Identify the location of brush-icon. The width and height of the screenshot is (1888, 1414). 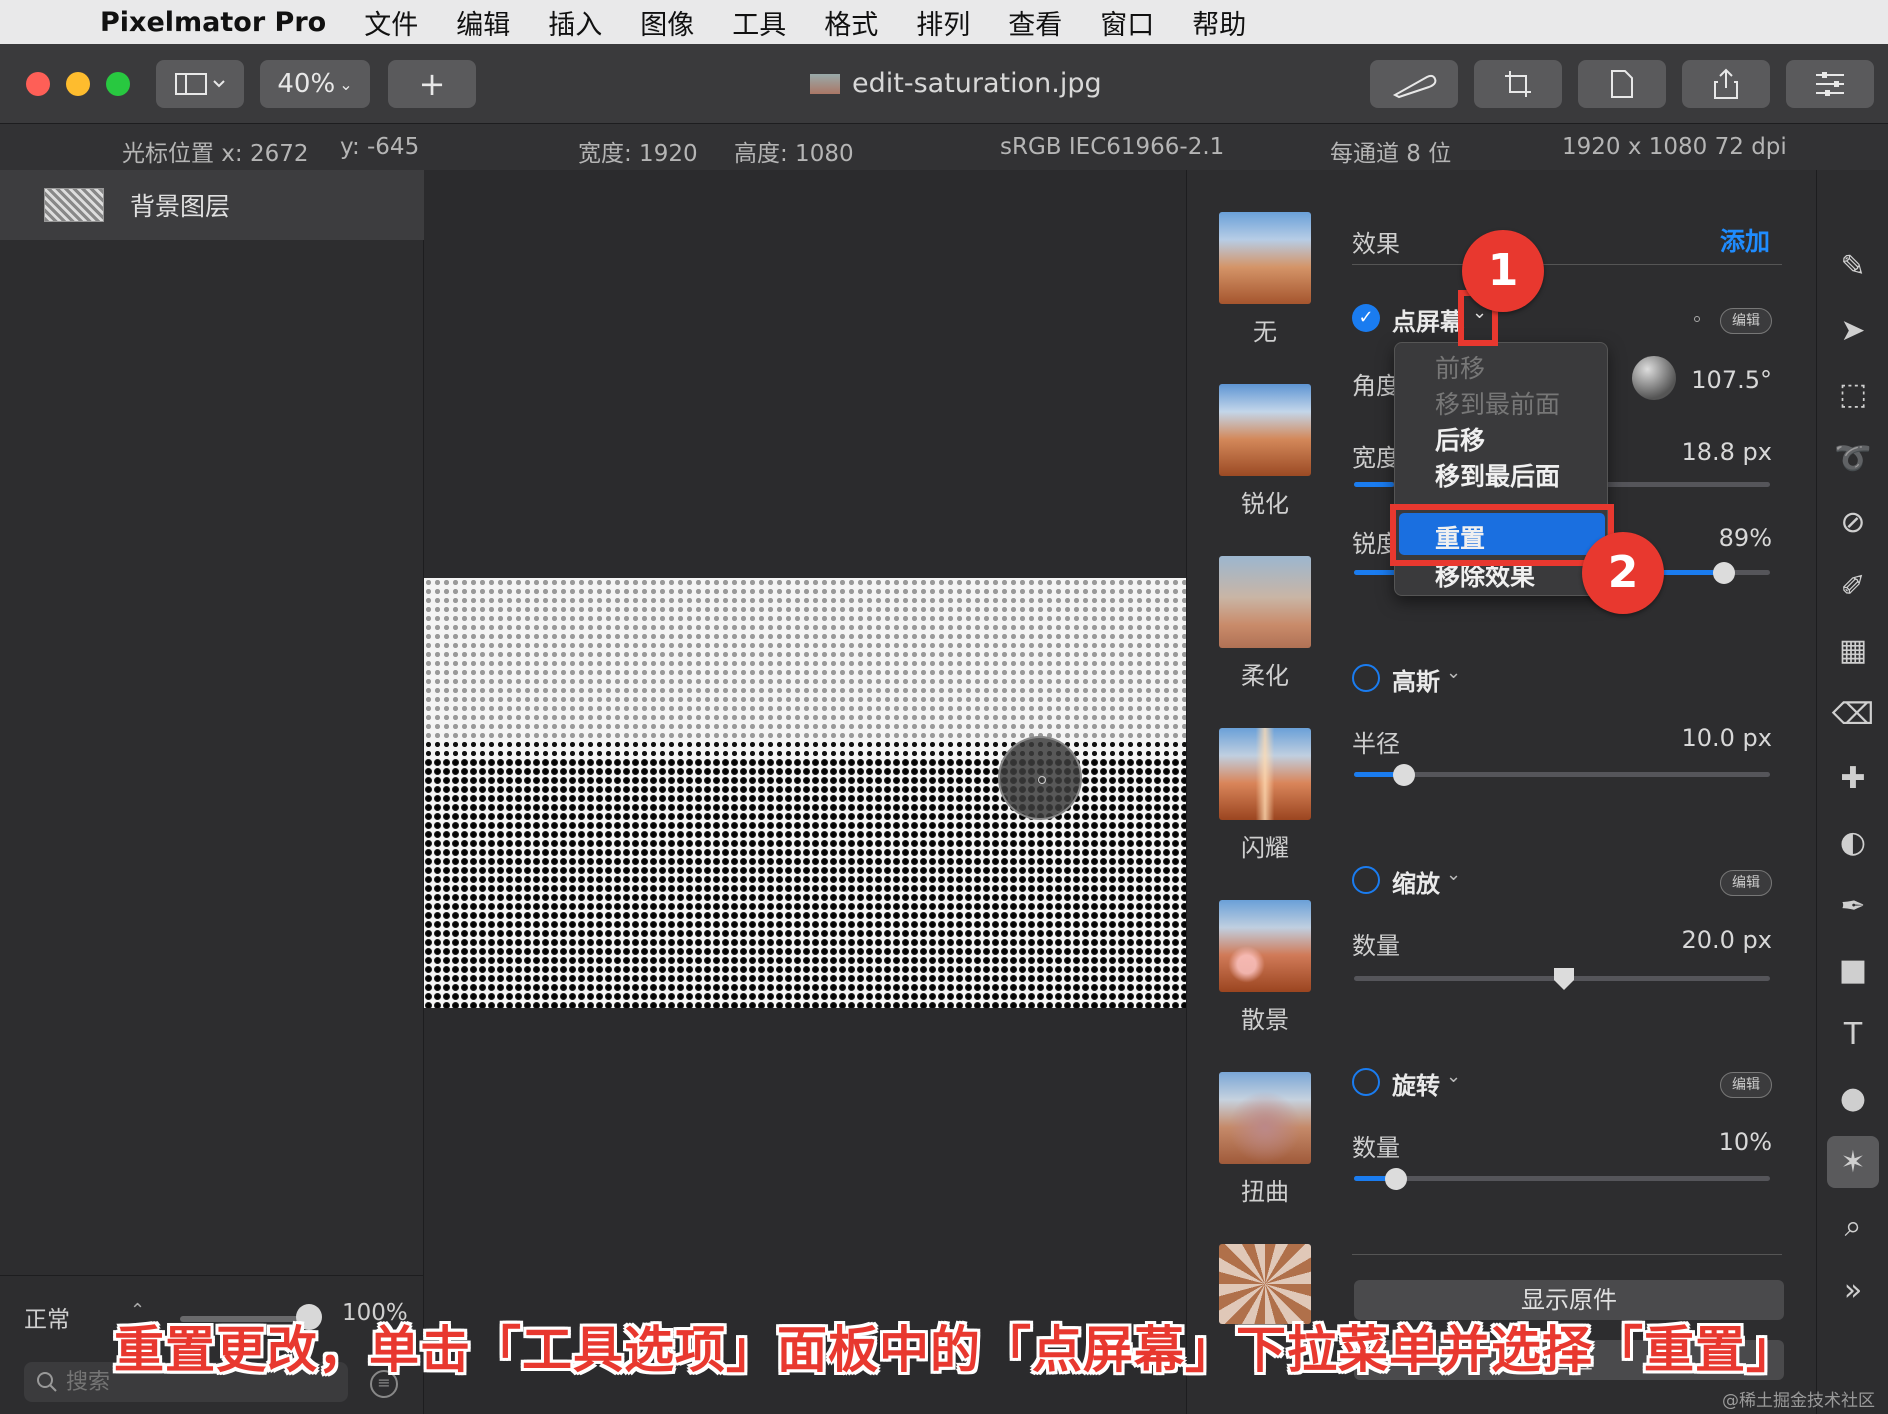
(1414, 86).